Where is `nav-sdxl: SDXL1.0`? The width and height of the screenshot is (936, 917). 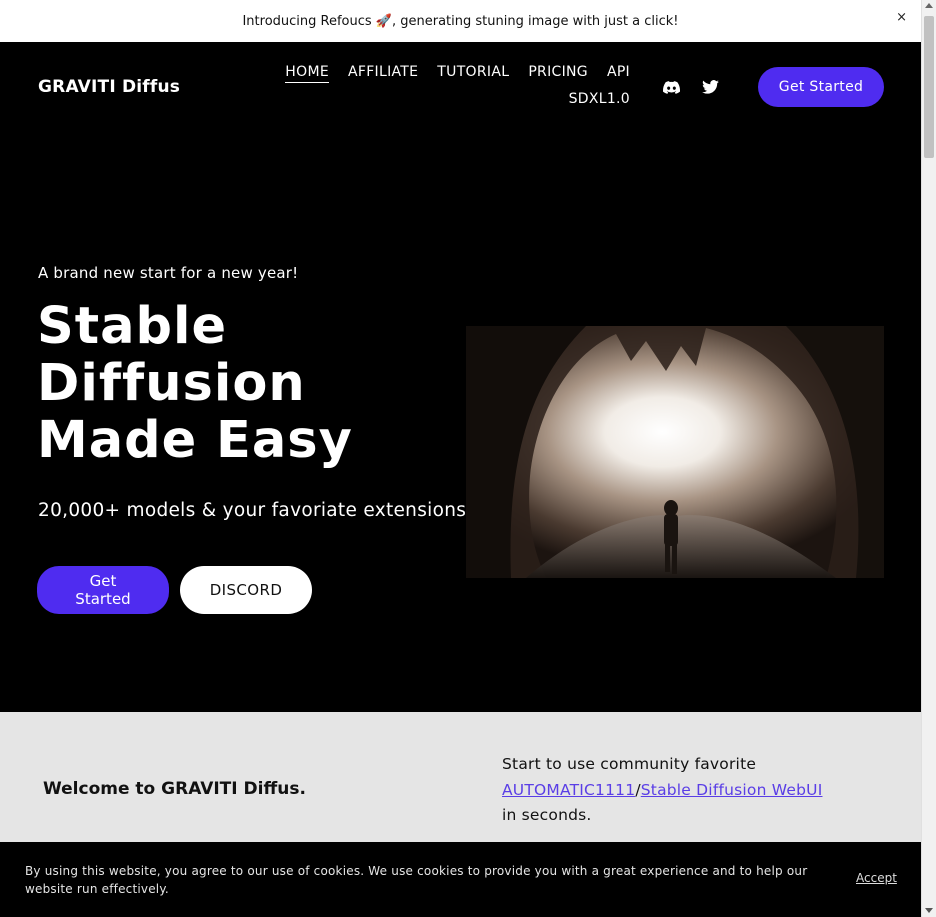 nav-sdxl: SDXL1.0 is located at coordinates (599, 100).